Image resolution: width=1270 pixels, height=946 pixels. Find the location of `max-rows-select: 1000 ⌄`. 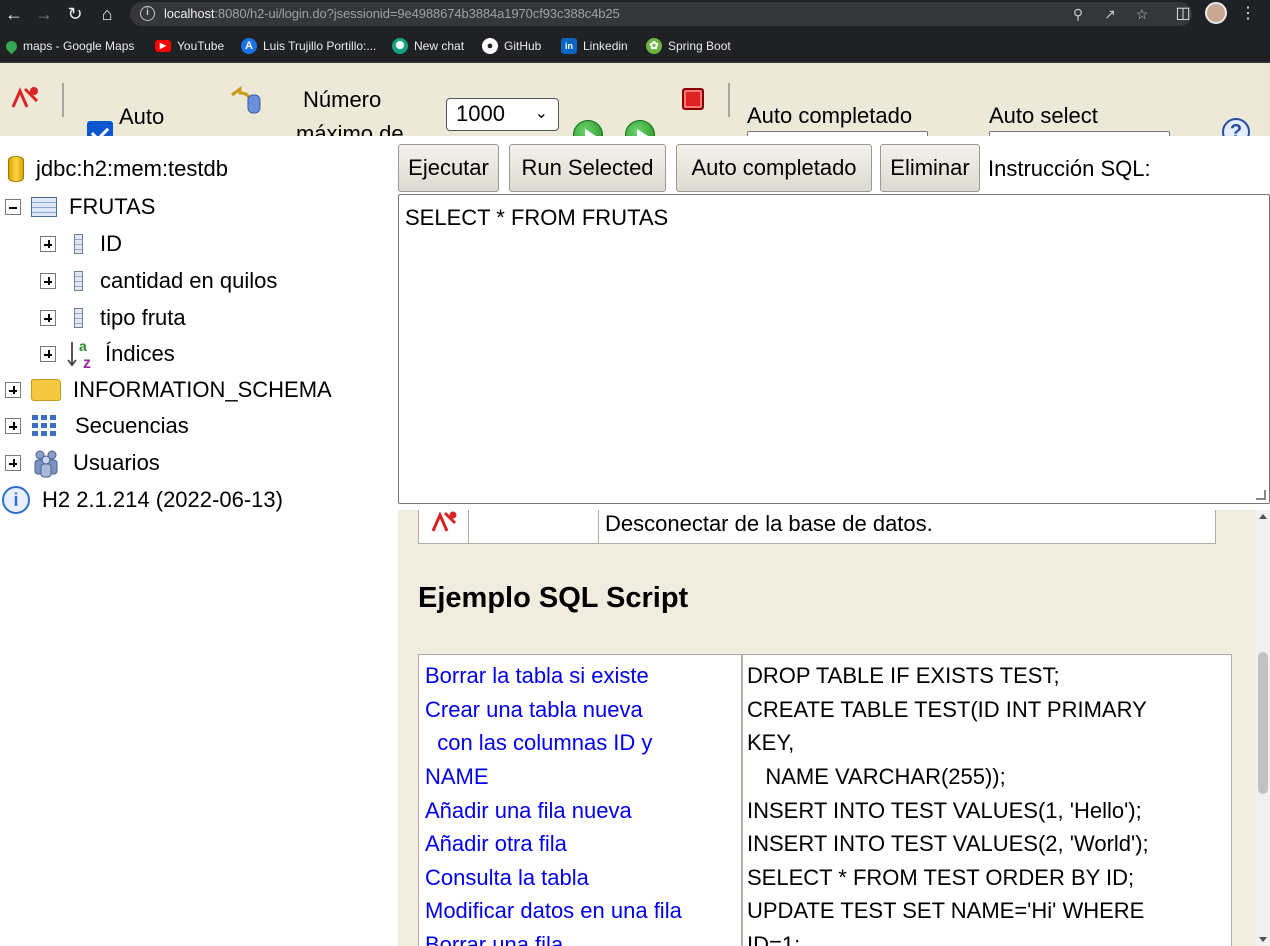

max-rows-select: 1000 ⌄ is located at coordinates (502, 114).